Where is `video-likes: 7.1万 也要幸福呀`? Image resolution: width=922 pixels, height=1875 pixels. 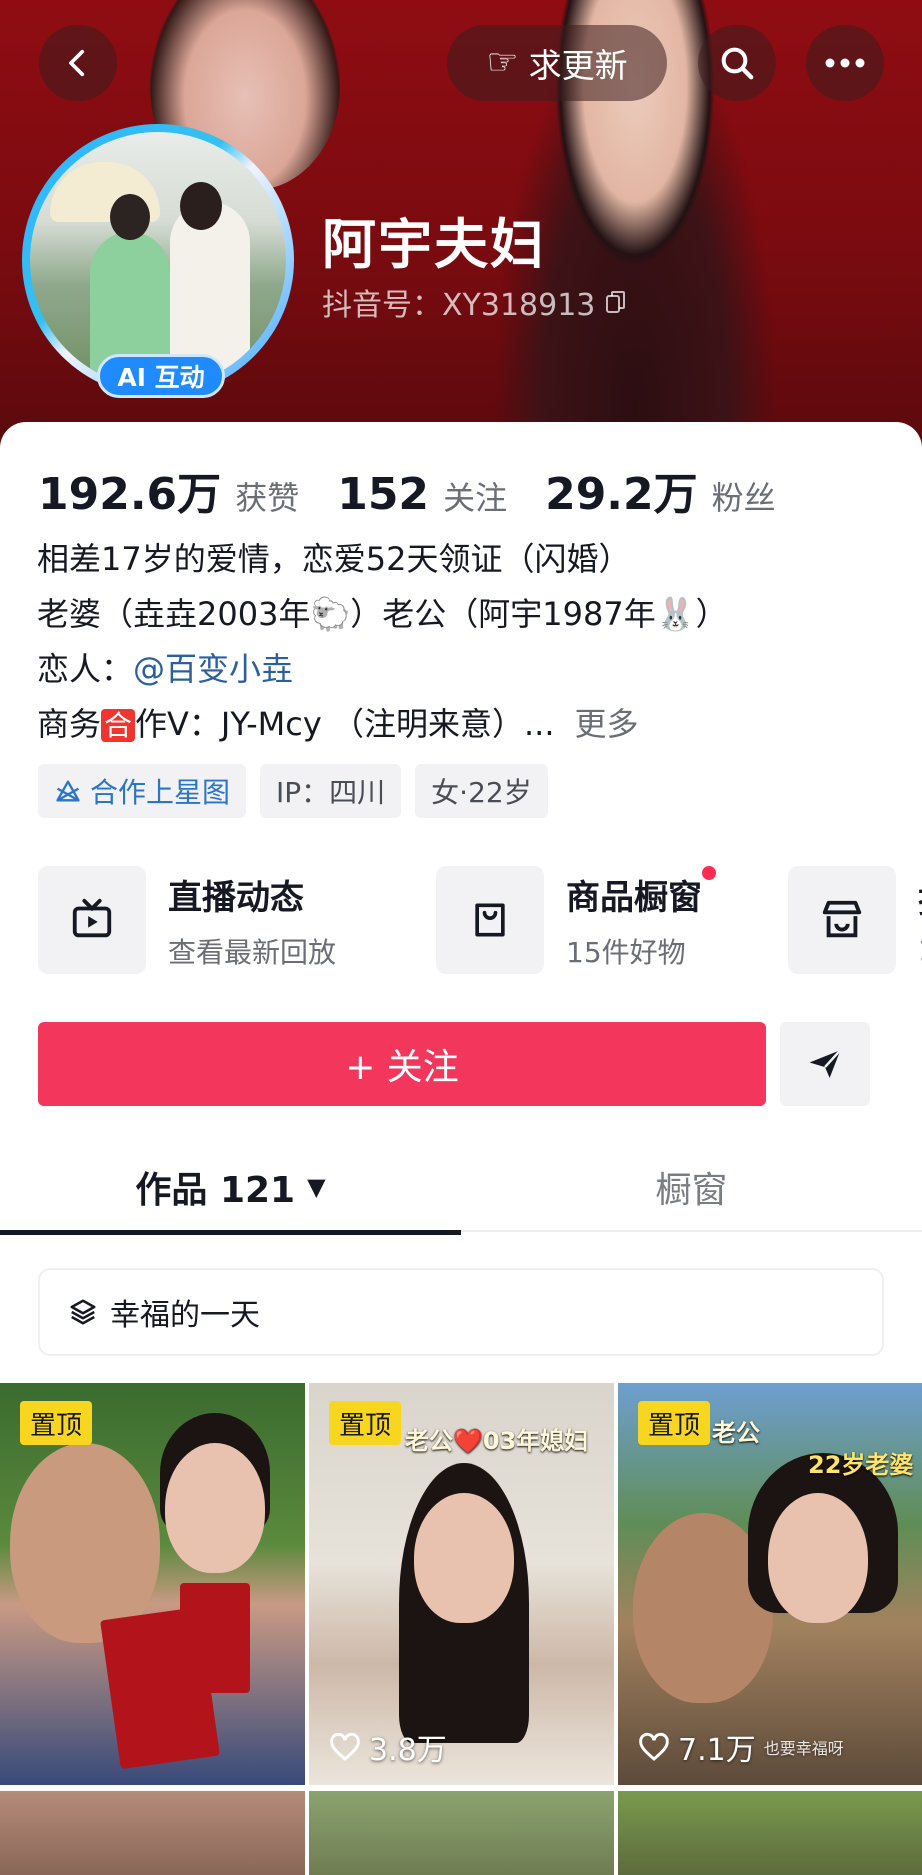
video-likes: 7.1万 也要幸福呀 is located at coordinates (741, 1747).